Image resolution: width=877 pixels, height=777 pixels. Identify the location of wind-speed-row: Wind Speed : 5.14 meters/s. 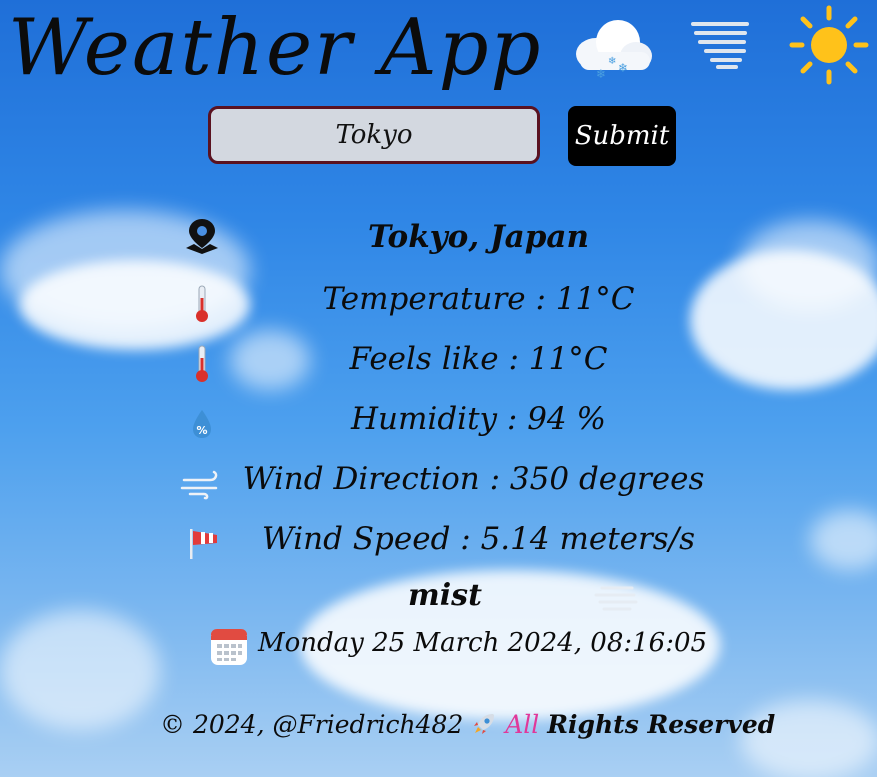
(438, 539).